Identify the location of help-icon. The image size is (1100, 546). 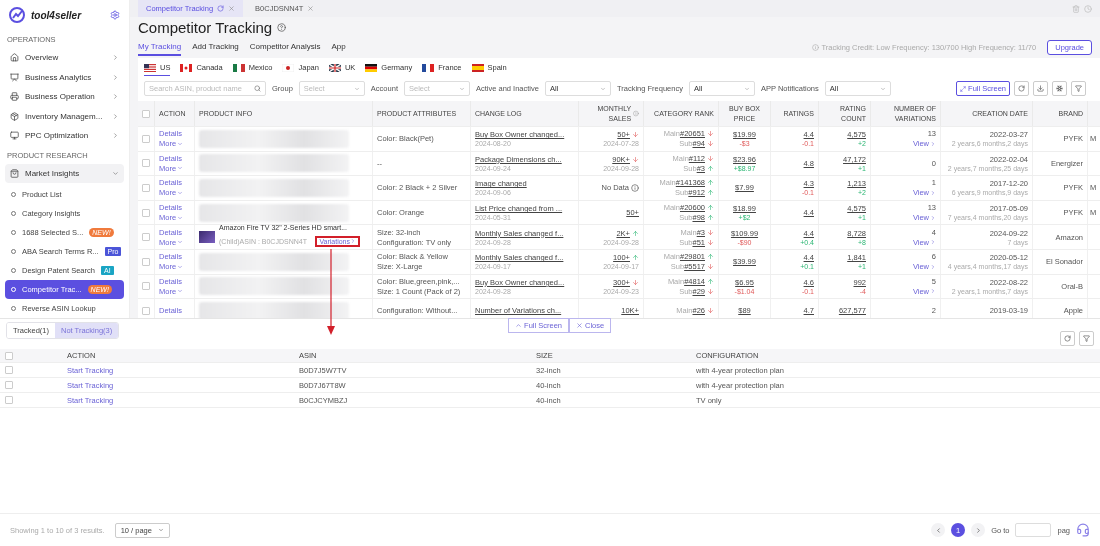
(282, 27).